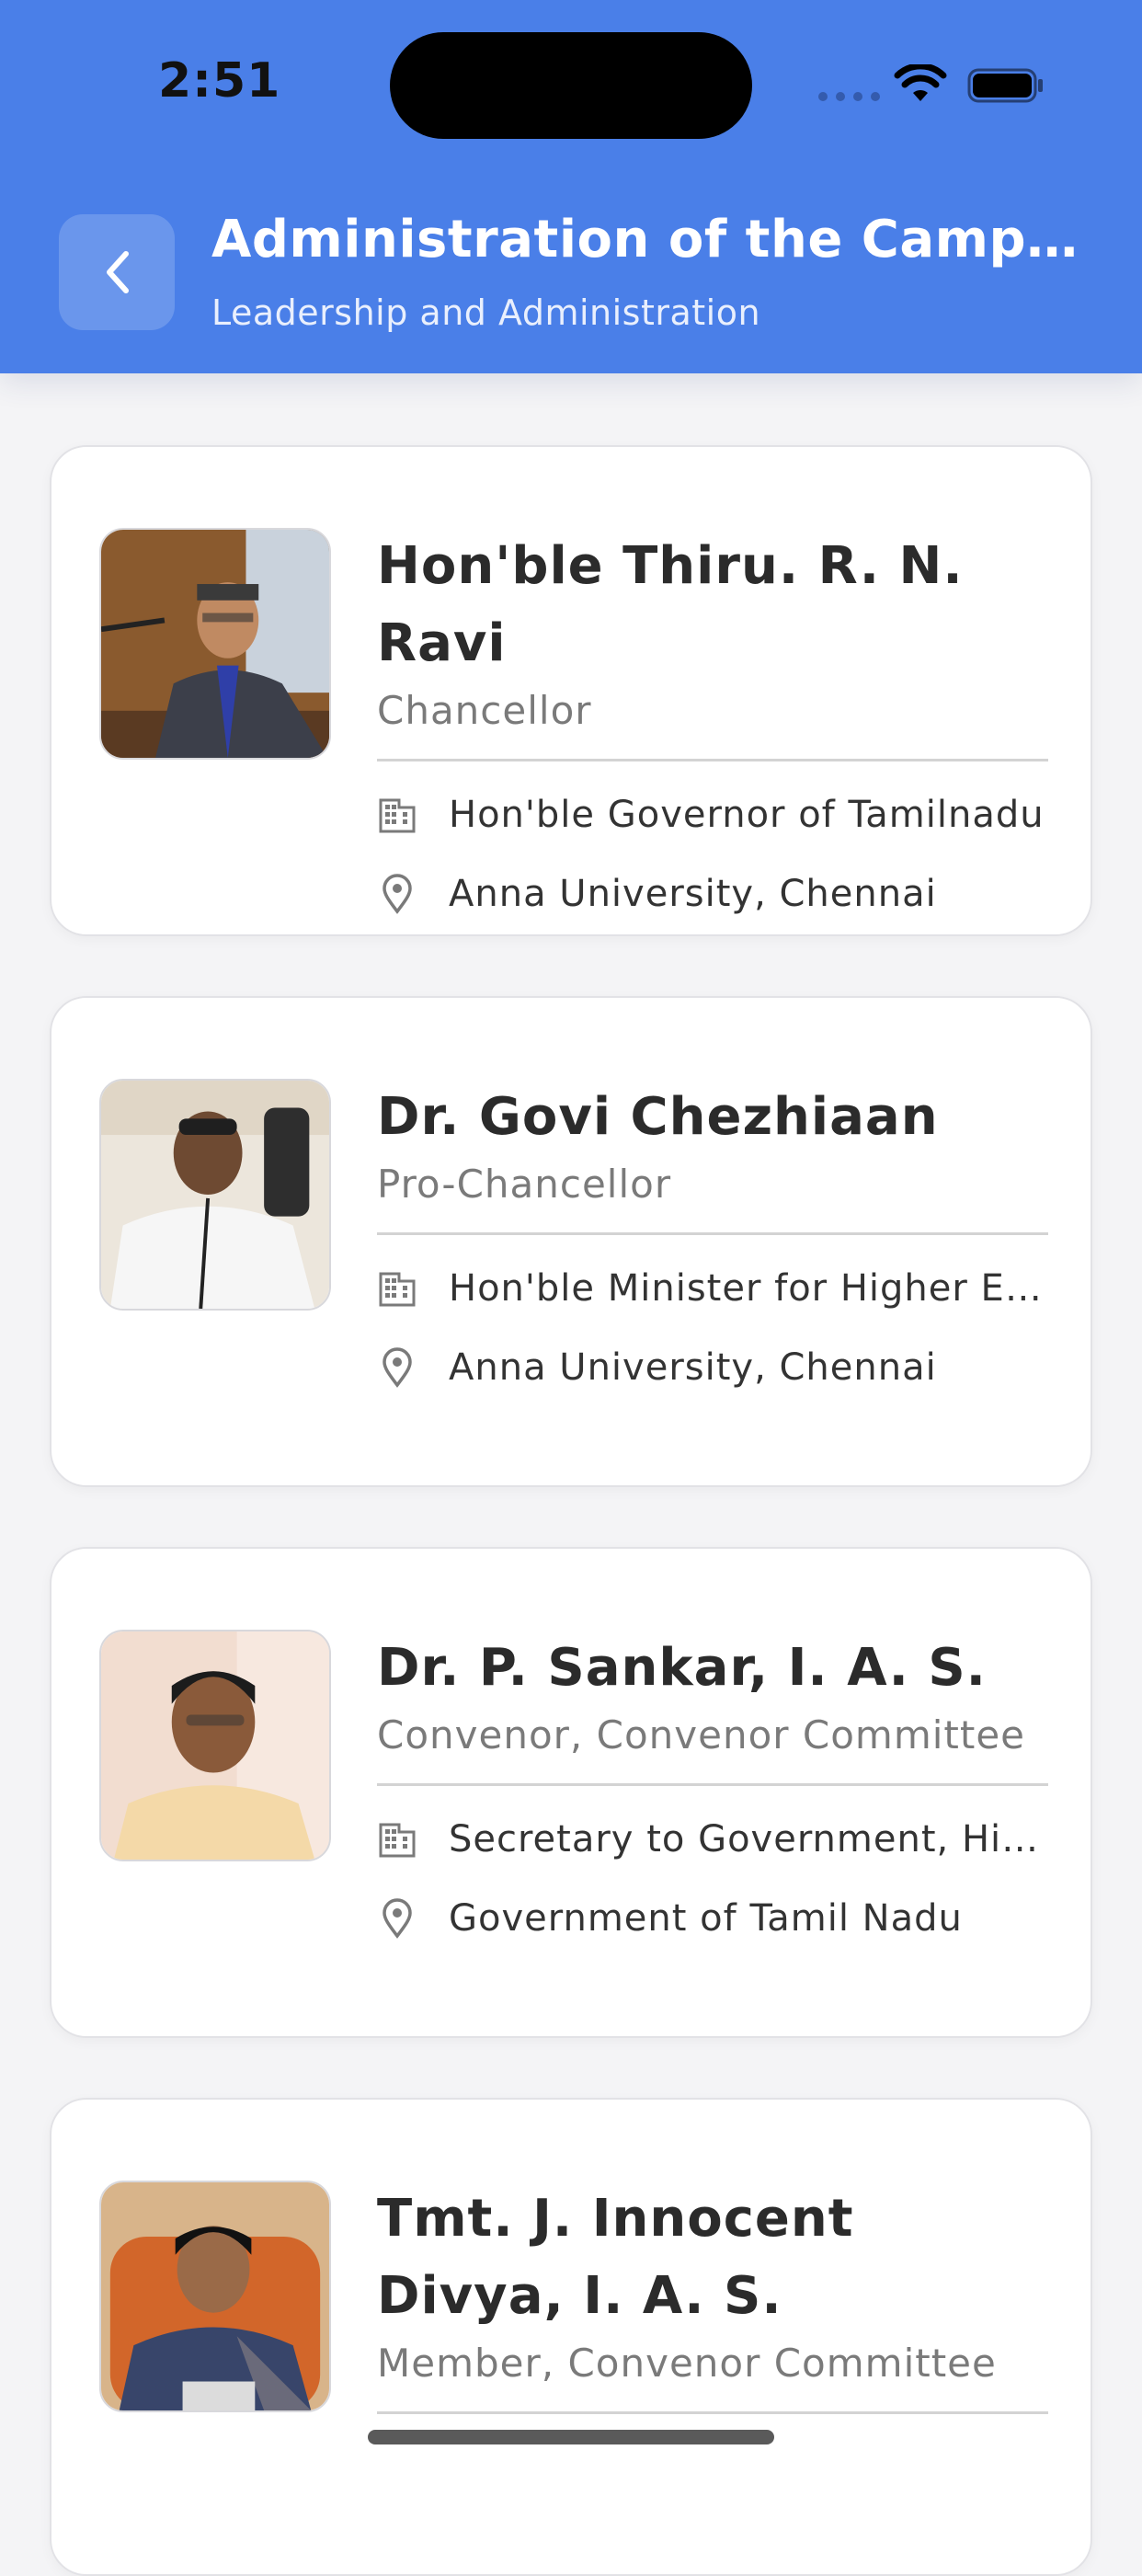  I want to click on person-name: Tmt. J. Innocent Divya, I. A. S., so click(615, 2257).